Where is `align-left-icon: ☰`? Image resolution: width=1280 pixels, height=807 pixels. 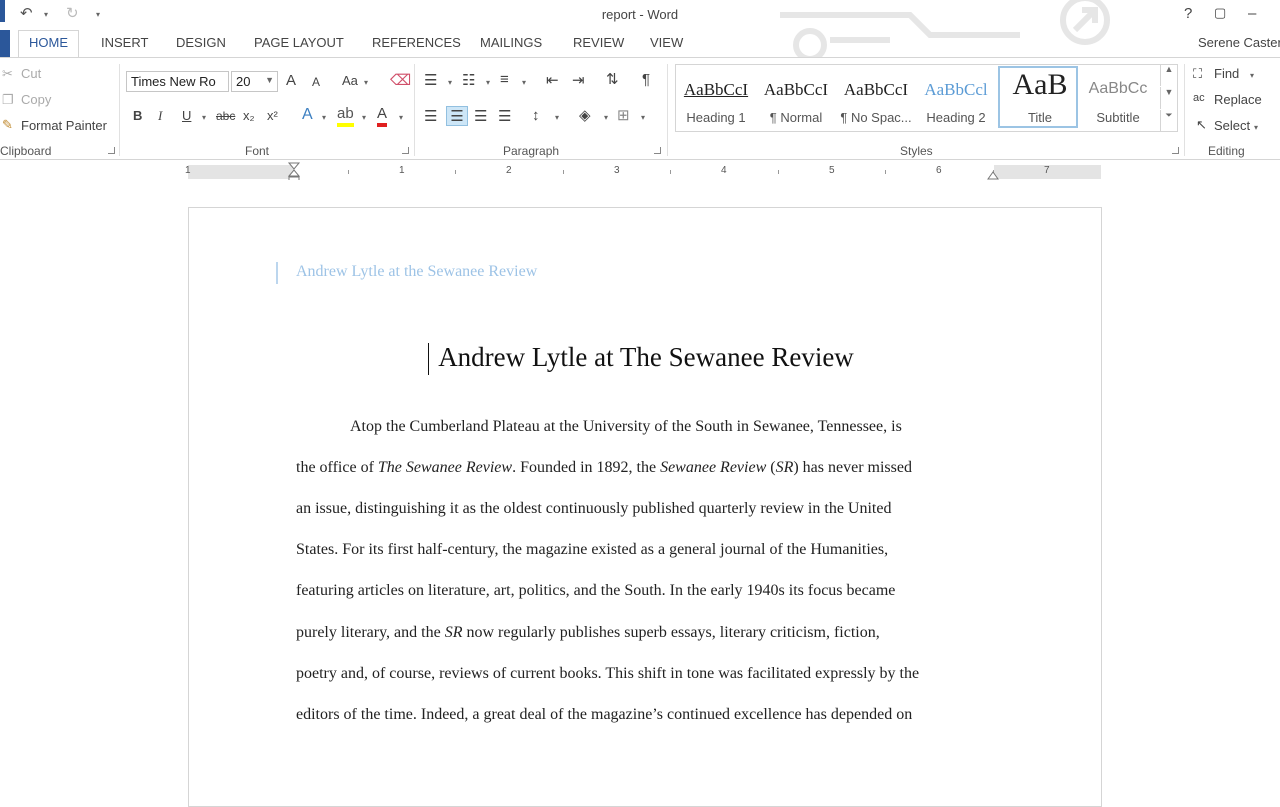
align-left-icon: ☰ is located at coordinates (430, 116).